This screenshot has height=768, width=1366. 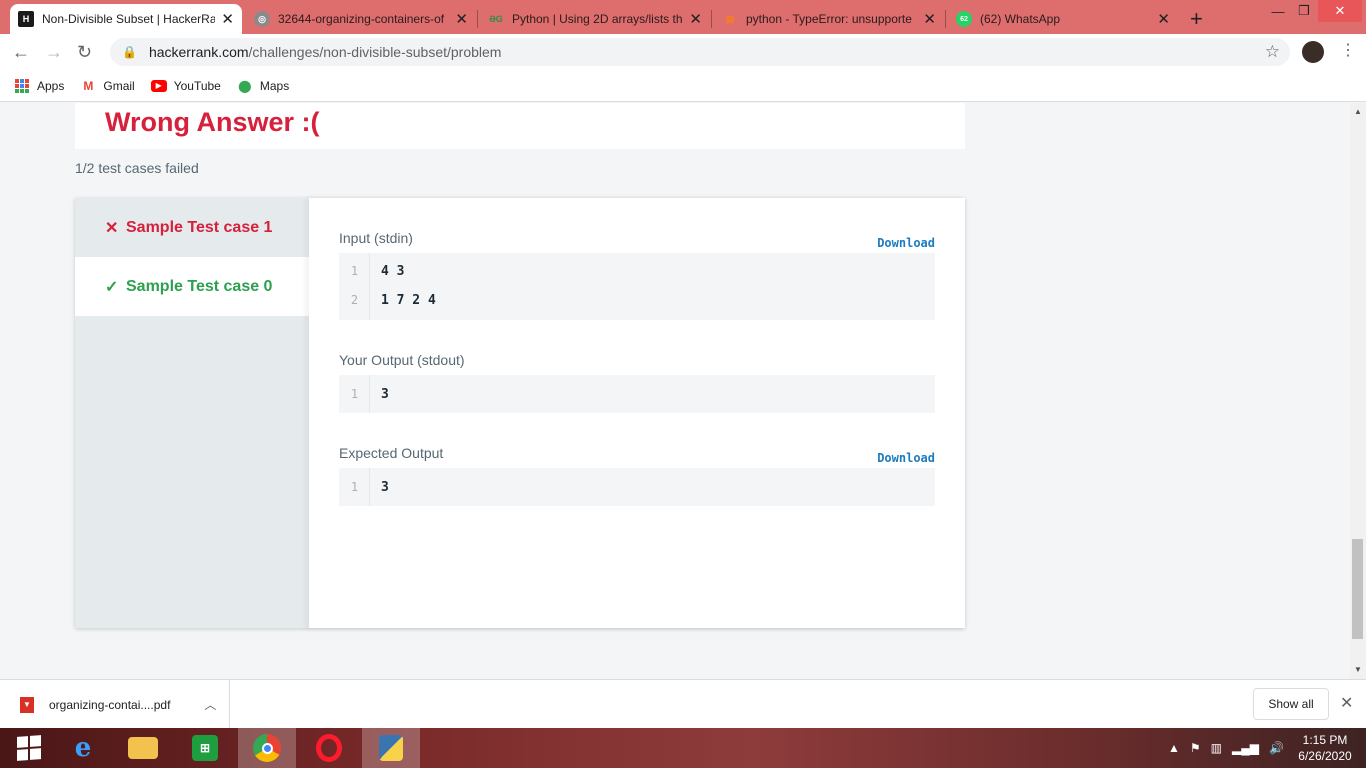 I want to click on show-hidden-icons-icon: ▲, so click(x=1174, y=748).